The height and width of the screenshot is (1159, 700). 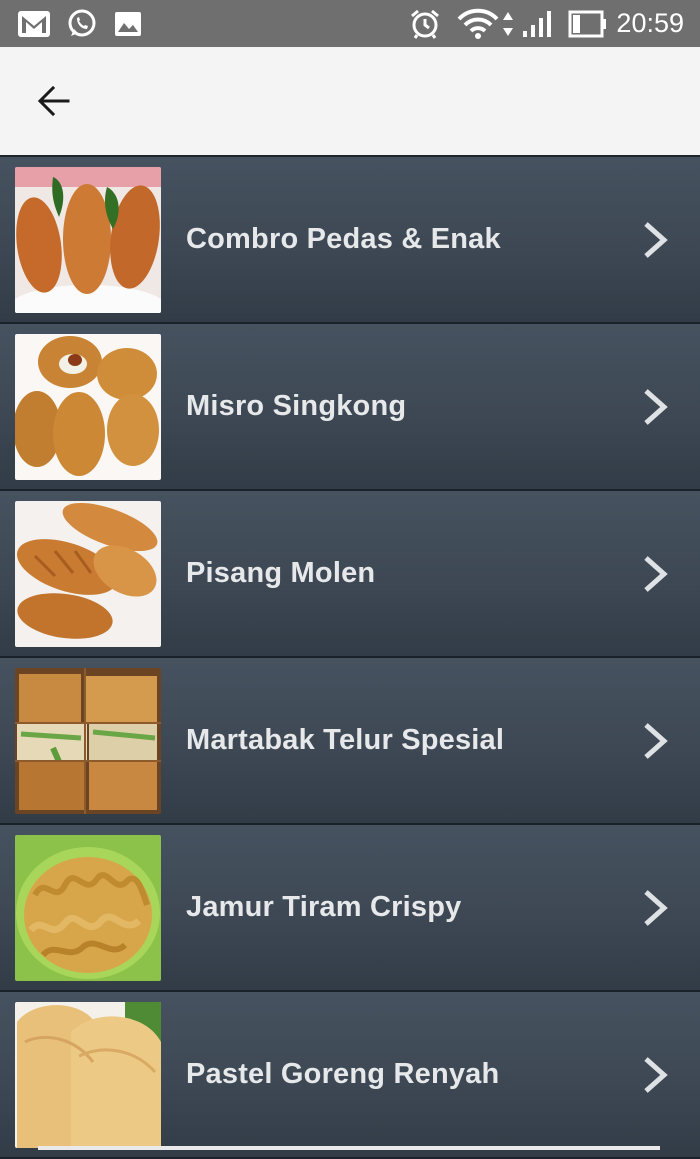 I want to click on gallery-icon, so click(x=128, y=23).